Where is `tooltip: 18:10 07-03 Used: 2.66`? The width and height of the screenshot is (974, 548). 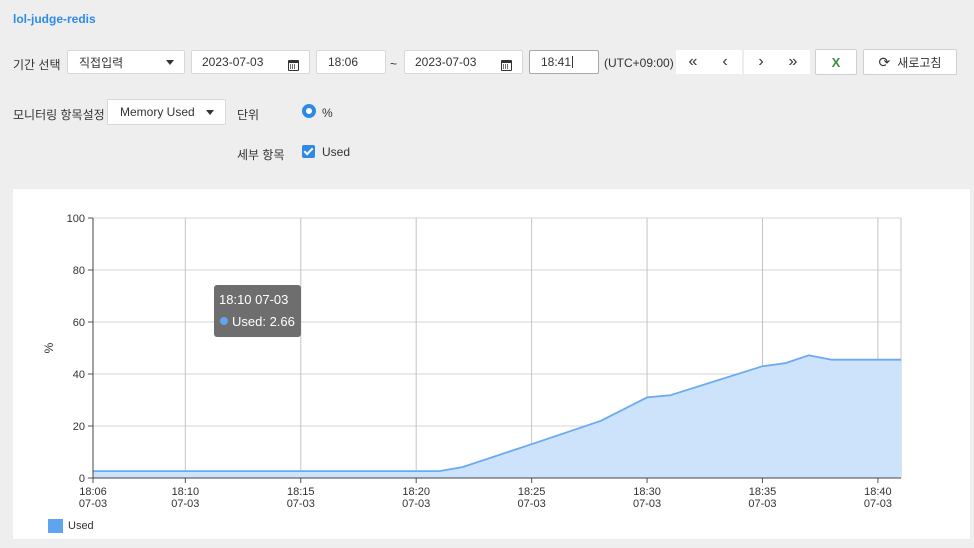
tooltip: 18:10 07-03 Used: 2.66 is located at coordinates (257, 311).